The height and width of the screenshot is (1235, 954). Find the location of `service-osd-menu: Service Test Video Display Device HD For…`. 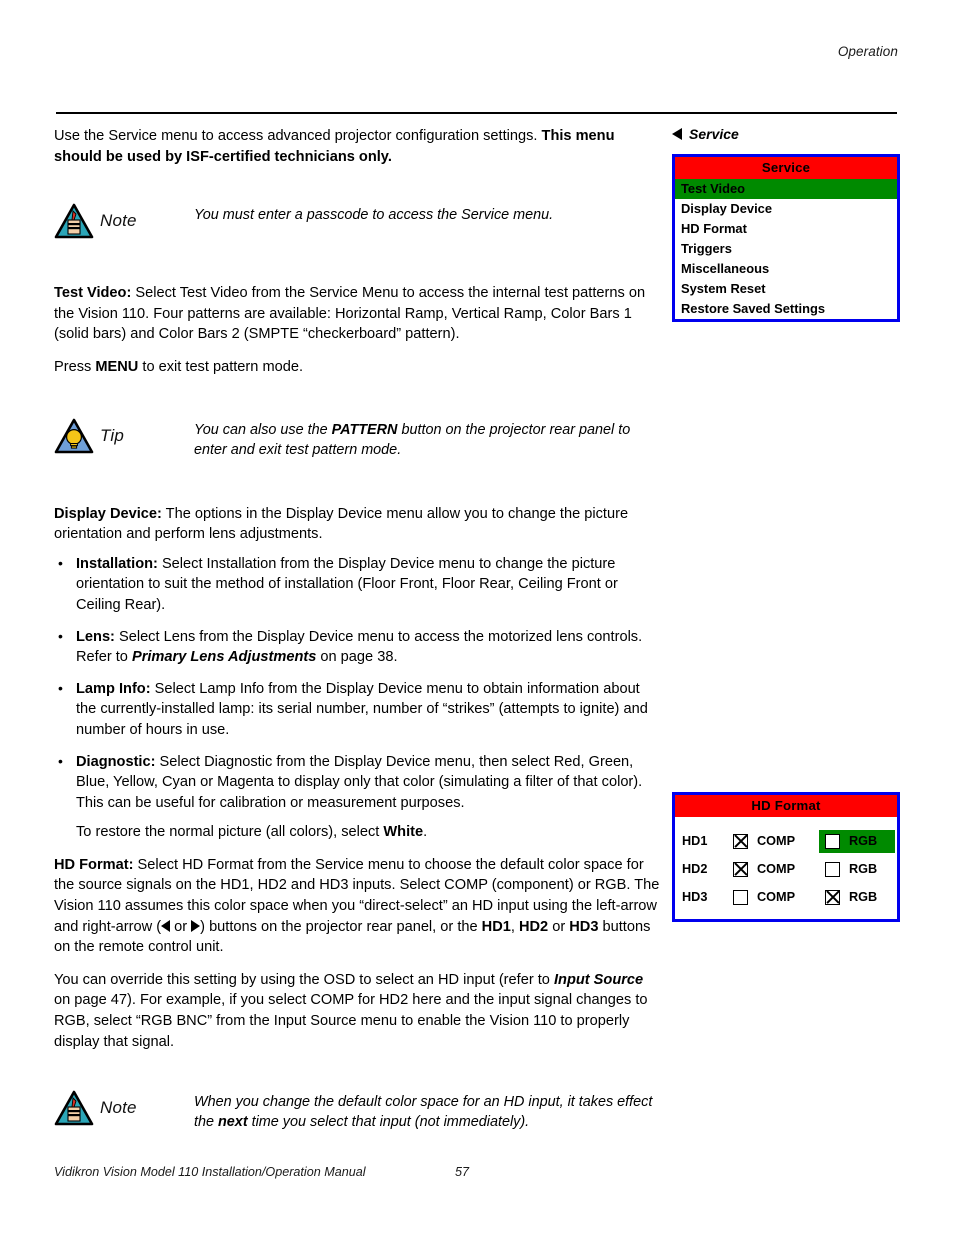

service-osd-menu: Service Test Video Display Device HD For… is located at coordinates (786, 238).